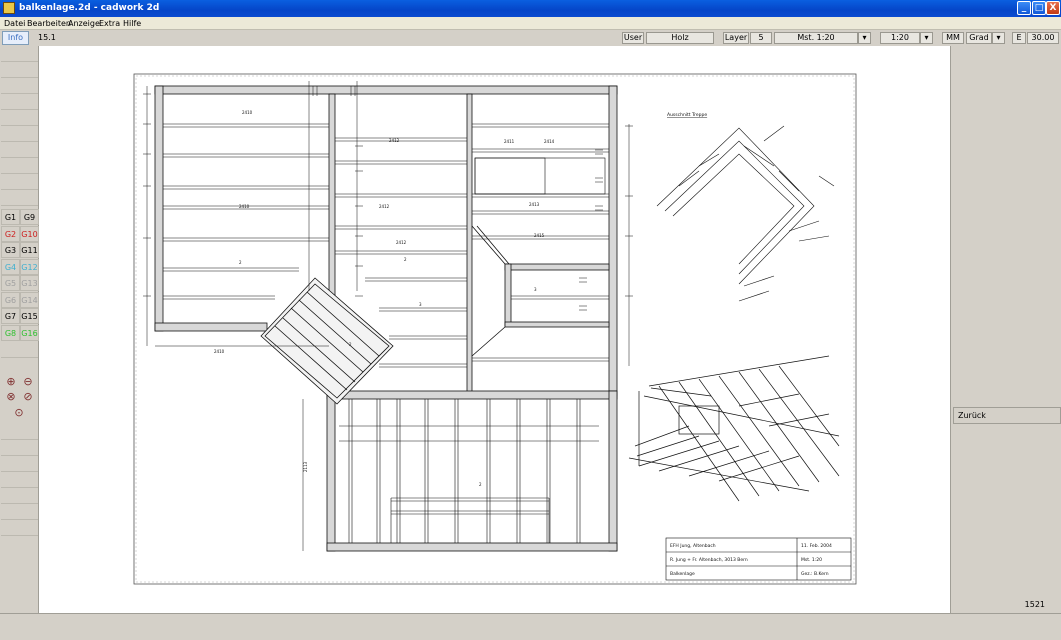  Describe the element at coordinates (680, 38) in the screenshot. I see `user-field: Holz` at that location.